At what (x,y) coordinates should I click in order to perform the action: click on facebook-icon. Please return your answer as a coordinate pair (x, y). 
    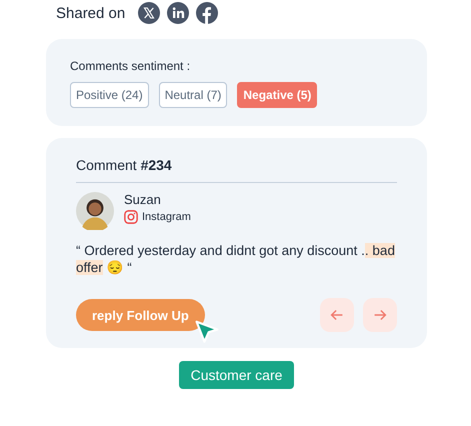
    Looking at the image, I should click on (207, 13).